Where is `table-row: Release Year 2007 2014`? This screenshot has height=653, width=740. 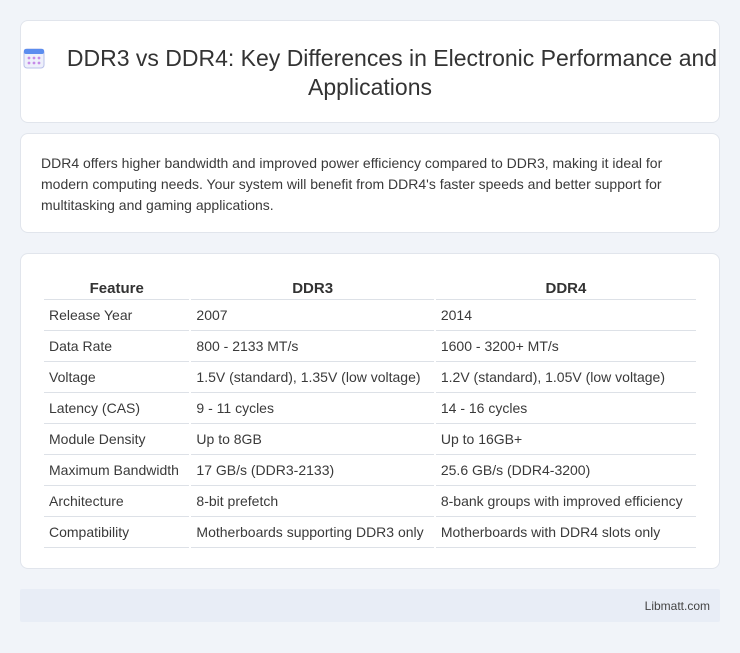
table-row: Release Year 2007 2014 is located at coordinates (370, 315).